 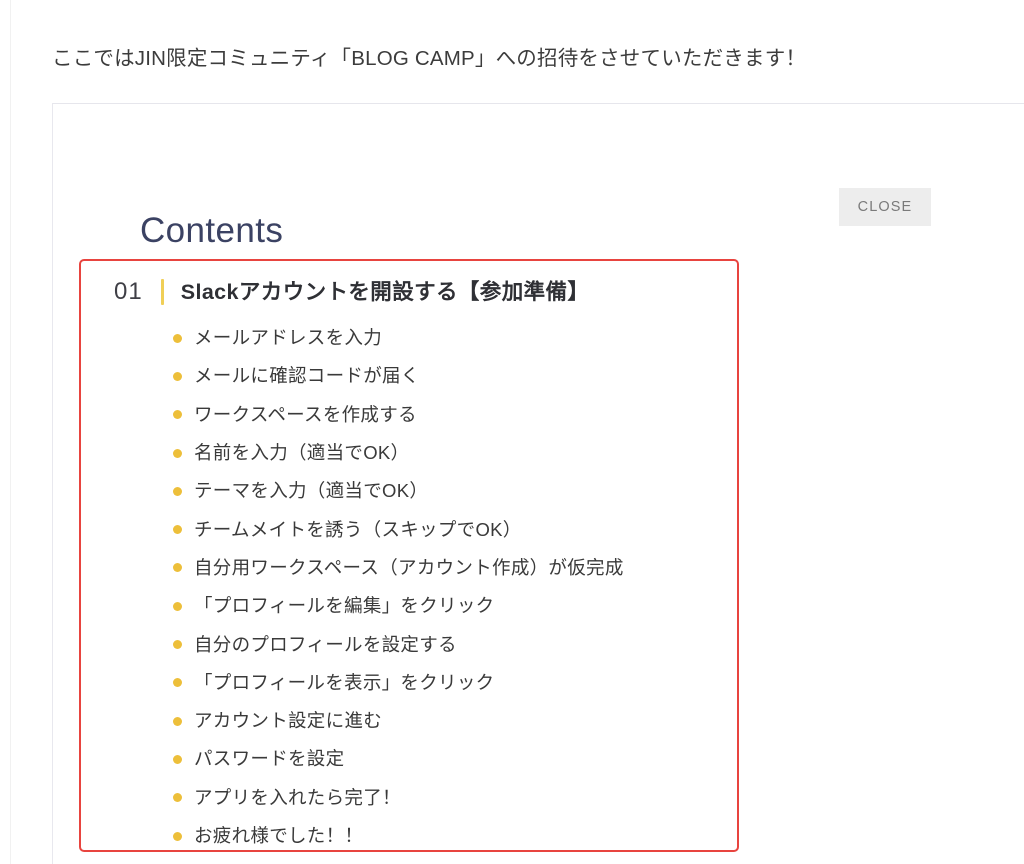 What do you see at coordinates (162, 292) in the screenshot?
I see `section-divider-bar` at bounding box center [162, 292].